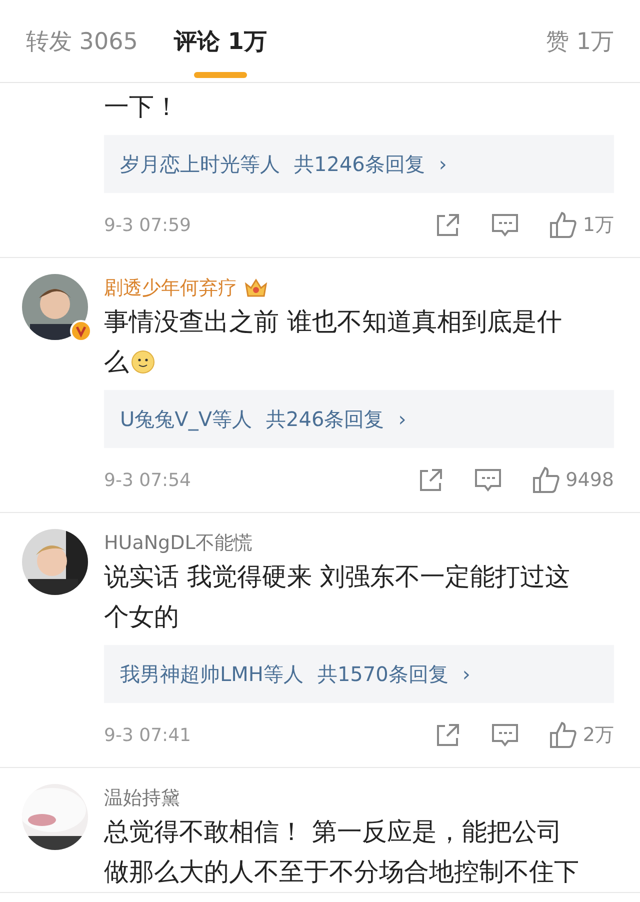 The height and width of the screenshot is (902, 640). What do you see at coordinates (359, 164) in the screenshot?
I see `replies-link: 岁月恋上时光等人 共1246条回复 ›` at bounding box center [359, 164].